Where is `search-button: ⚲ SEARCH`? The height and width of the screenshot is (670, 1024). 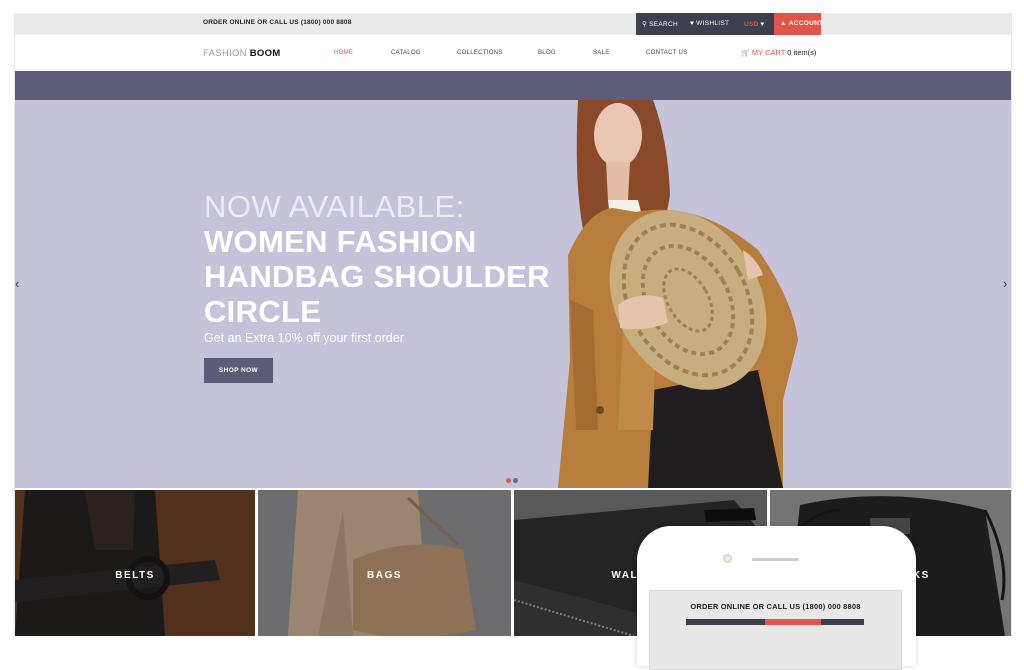 search-button: ⚲ SEARCH is located at coordinates (660, 24).